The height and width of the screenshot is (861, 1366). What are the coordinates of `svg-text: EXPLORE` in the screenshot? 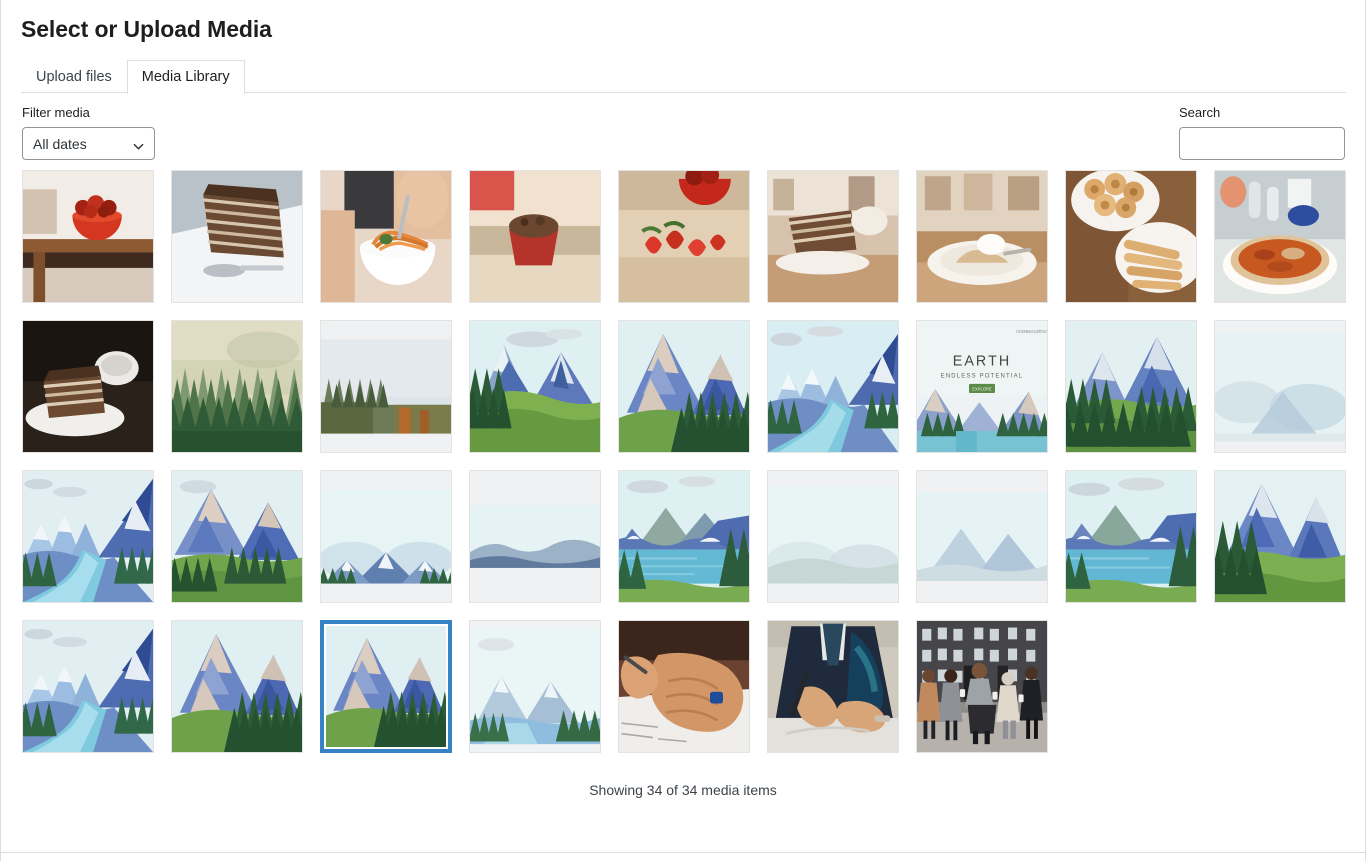 It's located at (982, 388).